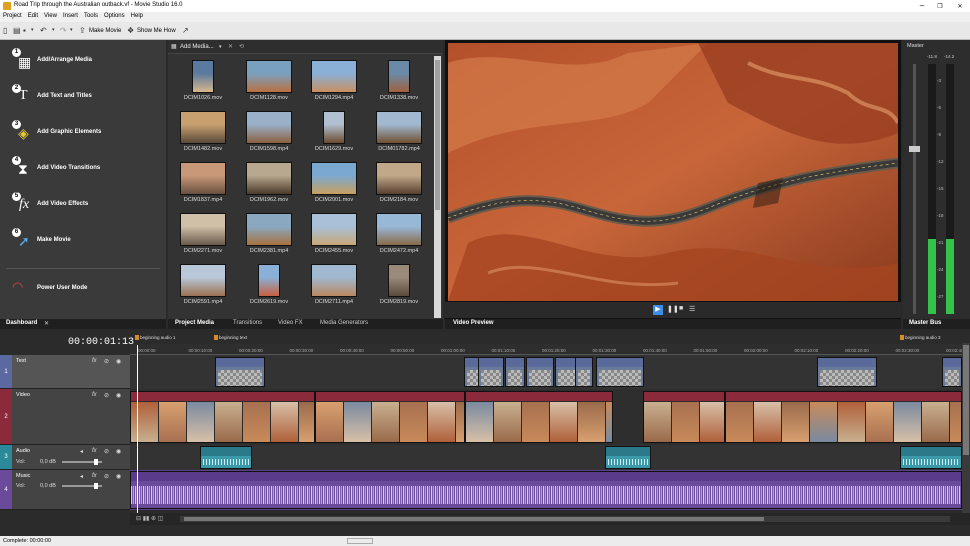 The image size is (970, 546). I want to click on media-thumbnail: DCIM2472.mp4, so click(399, 235).